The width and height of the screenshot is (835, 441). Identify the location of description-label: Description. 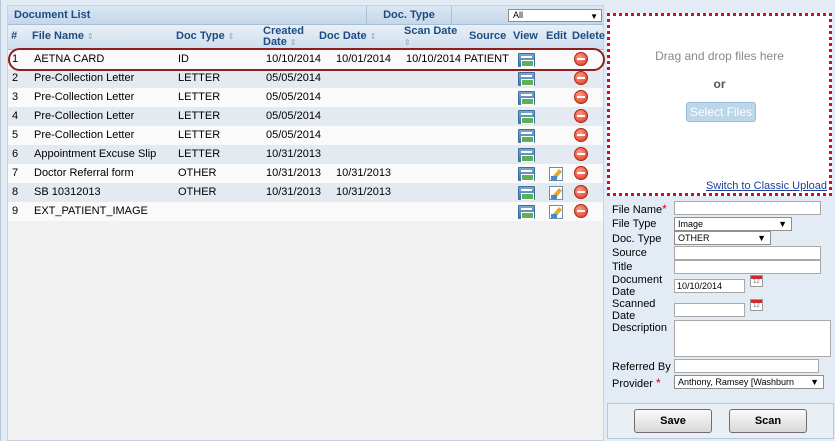
(640, 328).